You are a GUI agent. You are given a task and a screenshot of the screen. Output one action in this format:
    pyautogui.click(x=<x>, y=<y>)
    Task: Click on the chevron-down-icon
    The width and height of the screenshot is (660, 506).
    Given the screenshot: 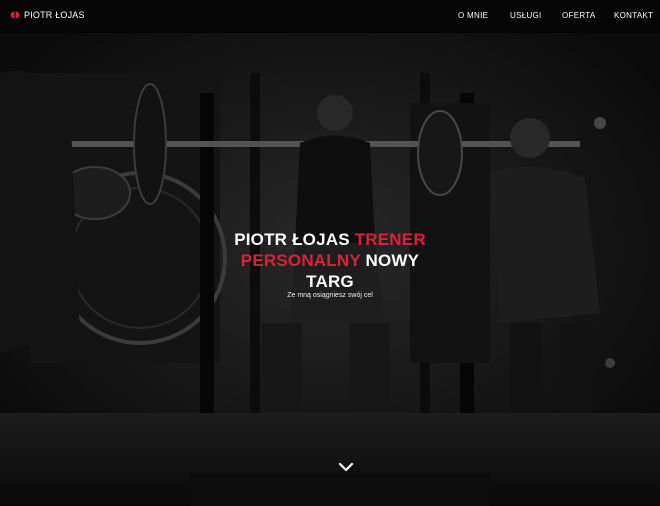 What is the action you would take?
    pyautogui.click(x=346, y=467)
    